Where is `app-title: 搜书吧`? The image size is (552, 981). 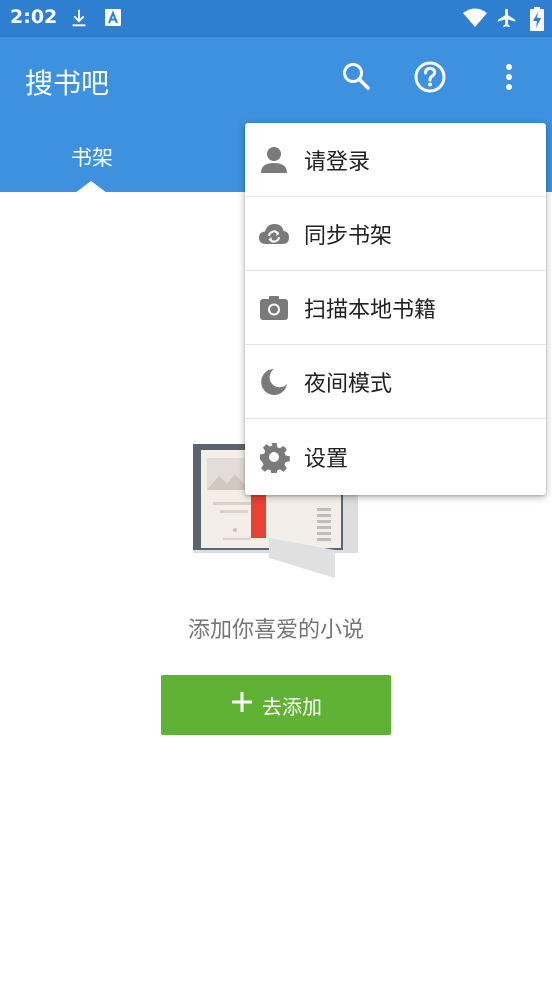 app-title: 搜书吧 is located at coordinates (67, 83).